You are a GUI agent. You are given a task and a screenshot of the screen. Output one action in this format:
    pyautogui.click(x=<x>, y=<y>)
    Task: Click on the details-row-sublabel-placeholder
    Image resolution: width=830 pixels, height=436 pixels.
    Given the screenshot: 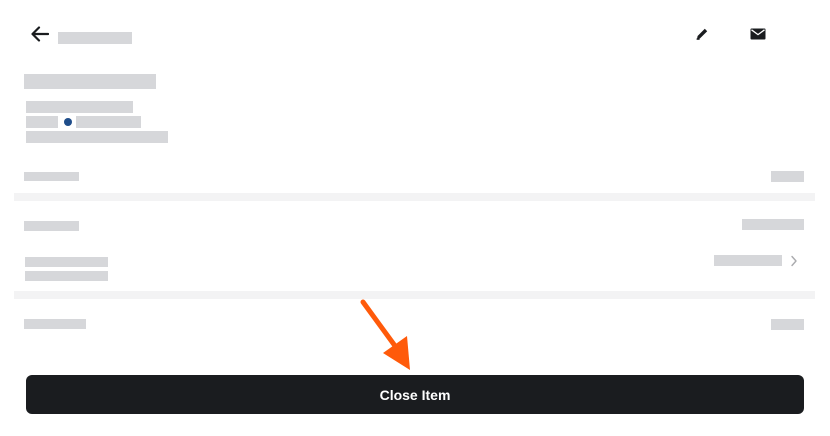 What is the action you would take?
    pyautogui.click(x=66, y=276)
    